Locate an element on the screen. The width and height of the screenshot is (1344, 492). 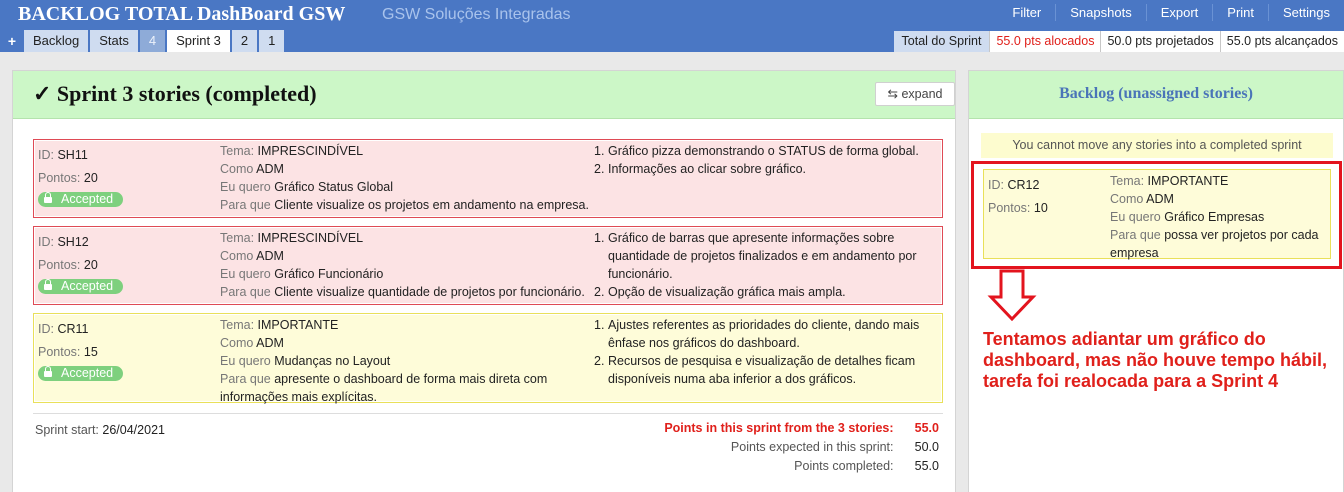
tab-sprint-1: 1 is located at coordinates (272, 41).